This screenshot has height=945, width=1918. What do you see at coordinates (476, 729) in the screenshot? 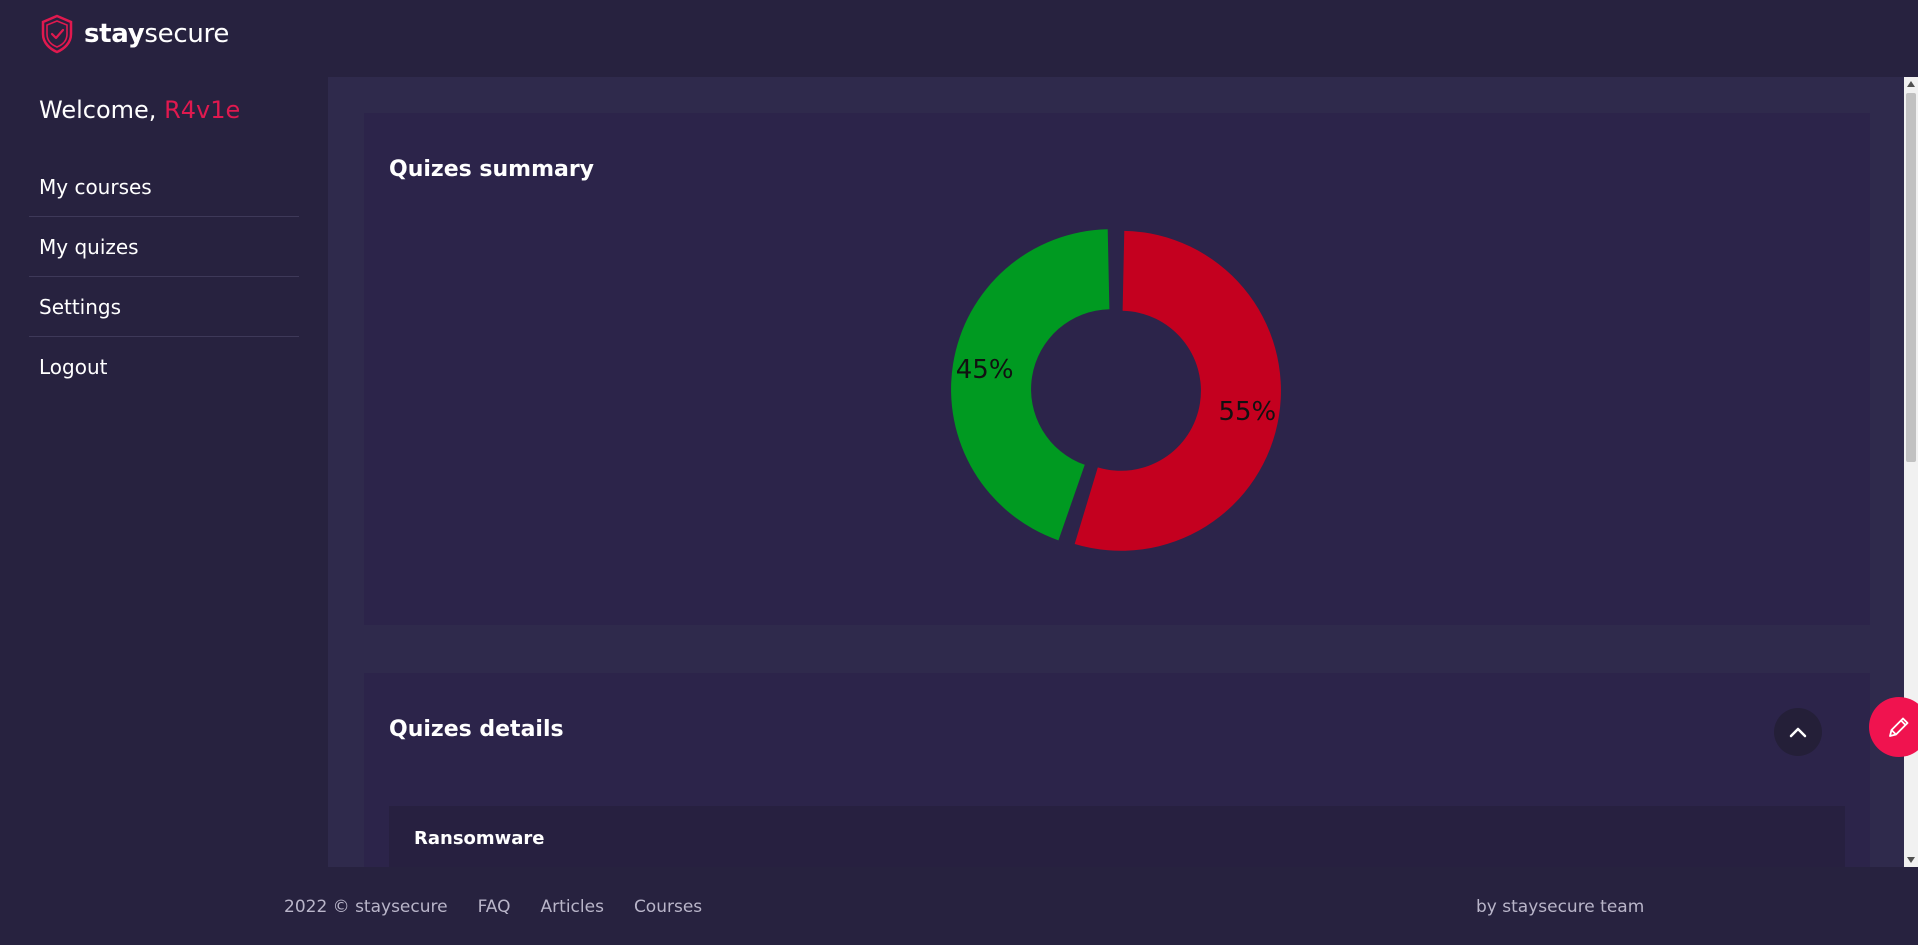
I see `quizes-details-title: Quizes details` at bounding box center [476, 729].